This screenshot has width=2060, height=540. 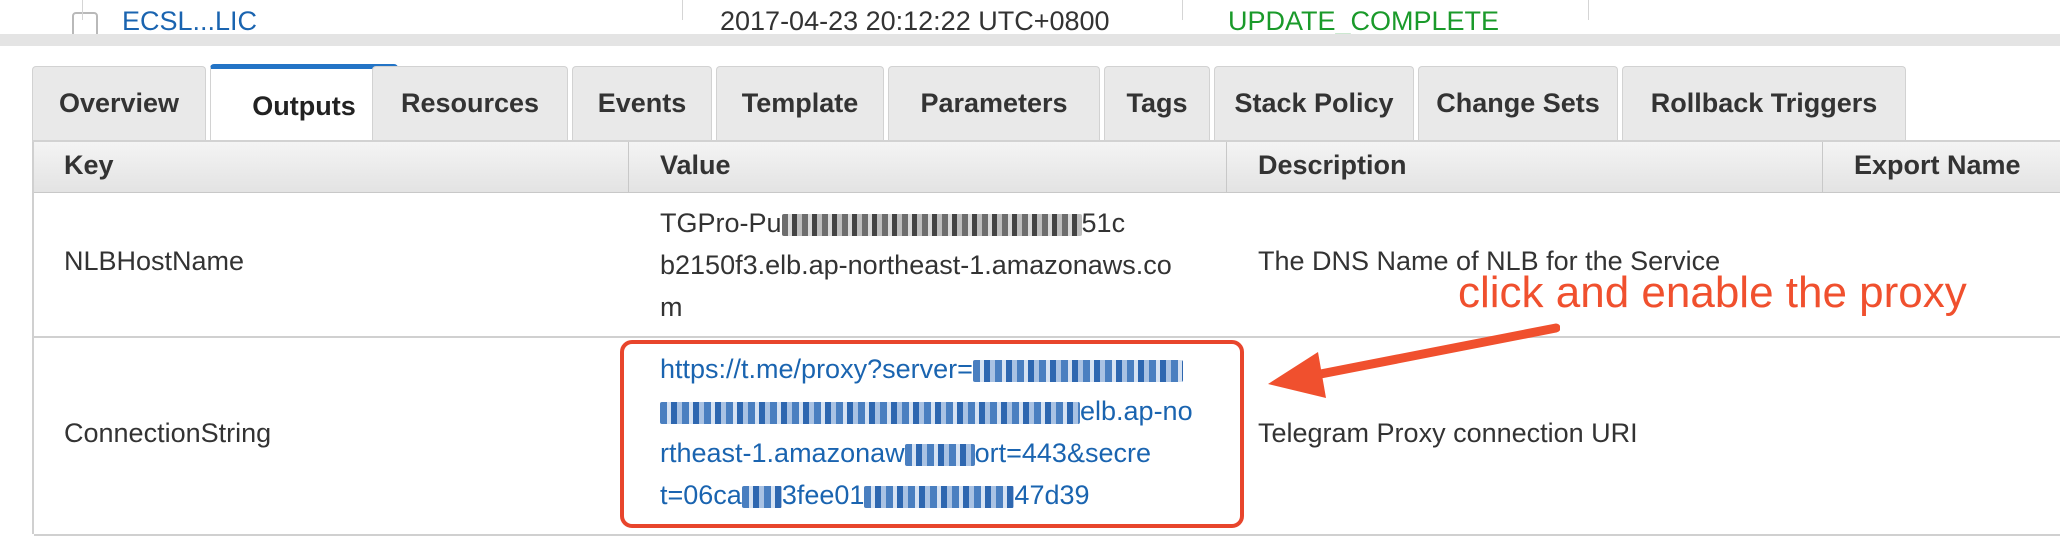 I want to click on tab-template: Template, so click(x=800, y=103).